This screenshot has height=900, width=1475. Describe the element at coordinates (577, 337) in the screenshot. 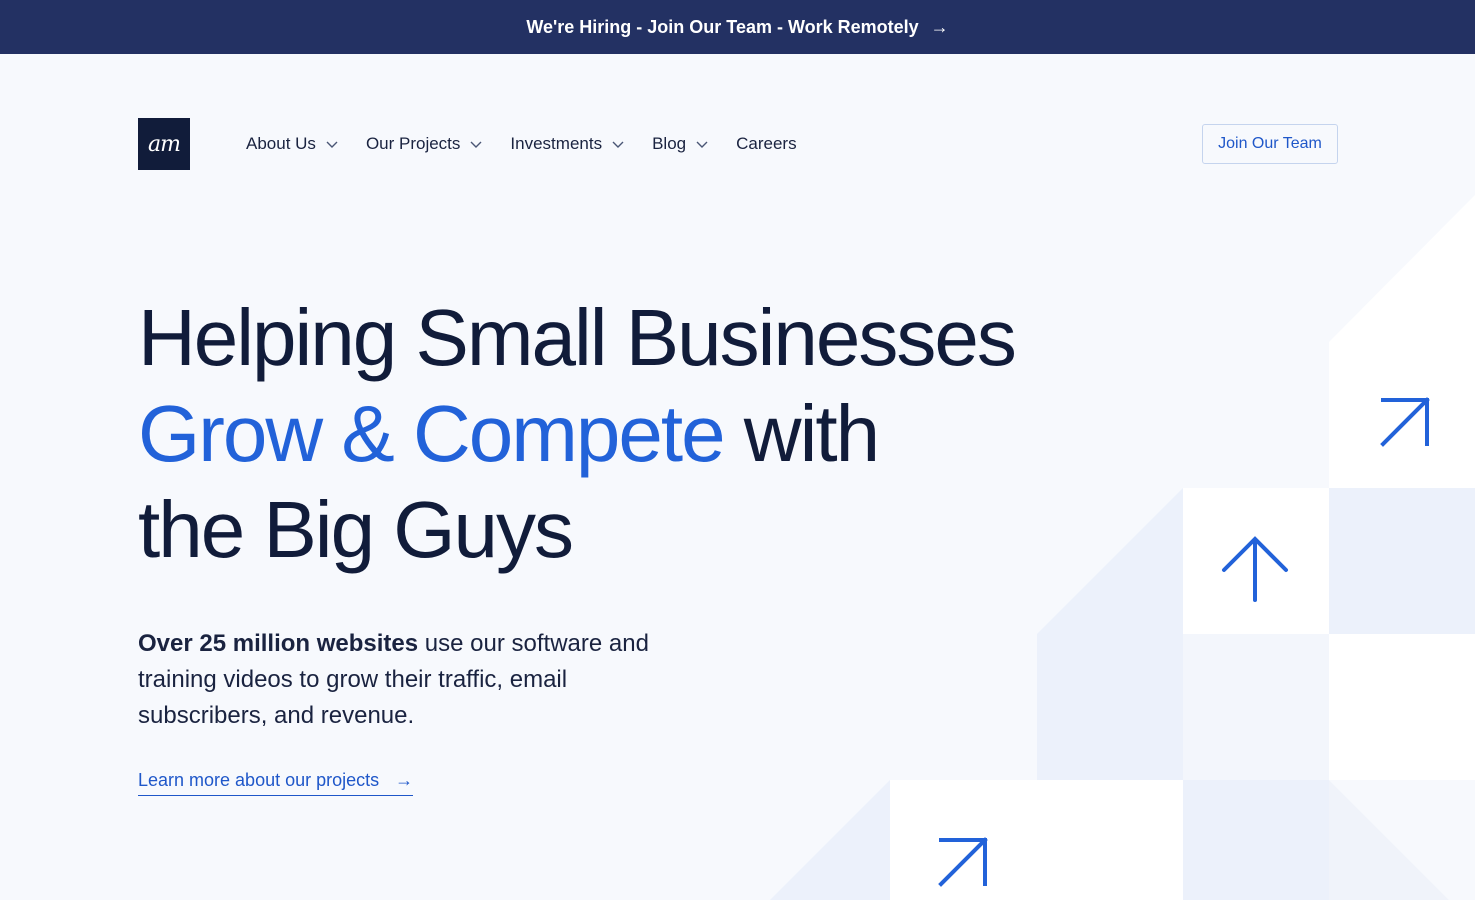

I see `hero-line-1: Helping Small Businesses` at that location.